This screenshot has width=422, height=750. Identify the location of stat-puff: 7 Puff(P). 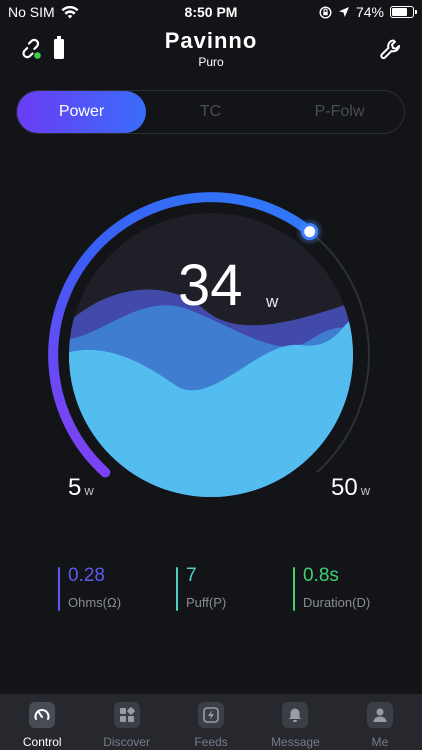
(201, 589).